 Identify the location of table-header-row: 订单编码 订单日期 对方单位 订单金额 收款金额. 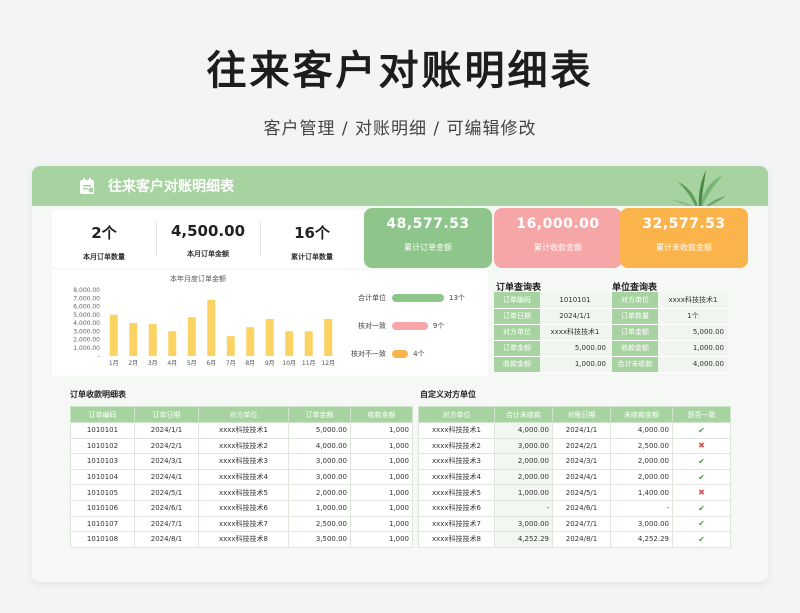
(241, 414).